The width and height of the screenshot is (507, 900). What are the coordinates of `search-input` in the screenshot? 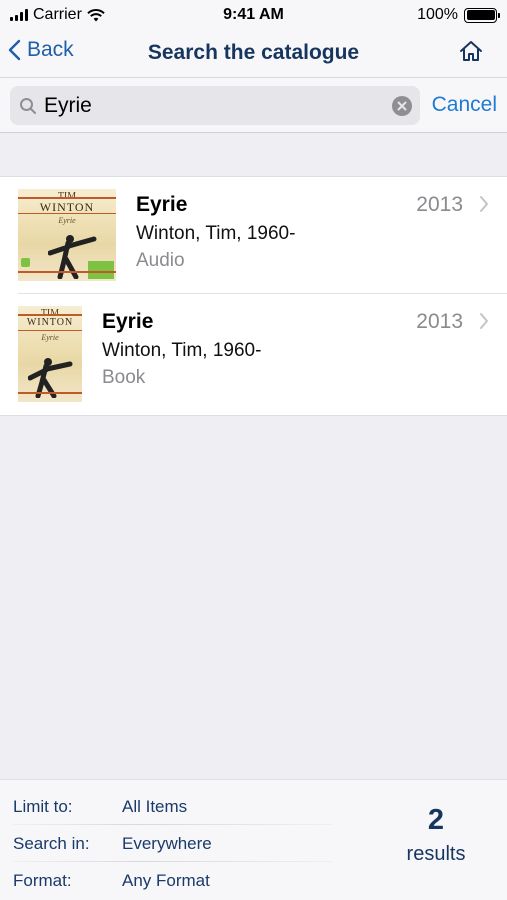 It's located at (214, 105).